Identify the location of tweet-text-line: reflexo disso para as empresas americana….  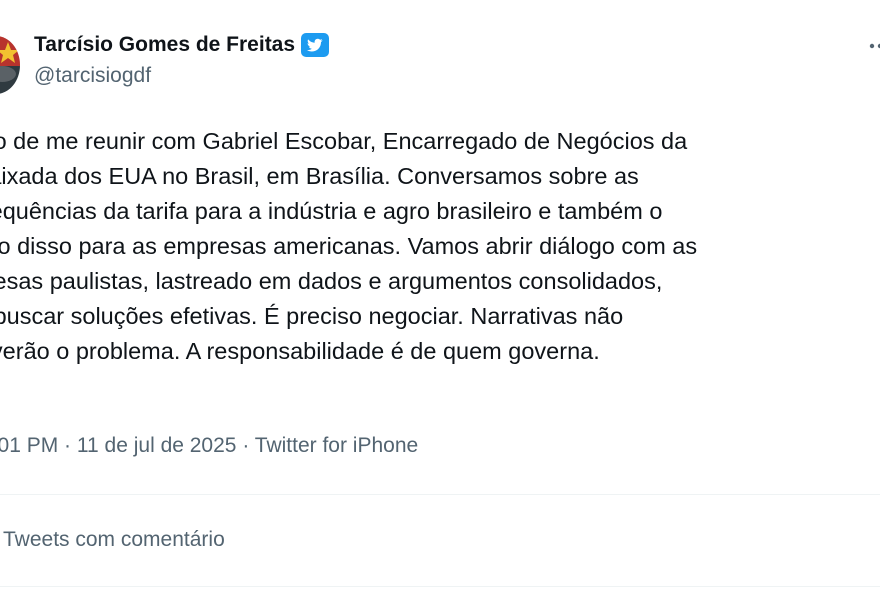
(349, 246).